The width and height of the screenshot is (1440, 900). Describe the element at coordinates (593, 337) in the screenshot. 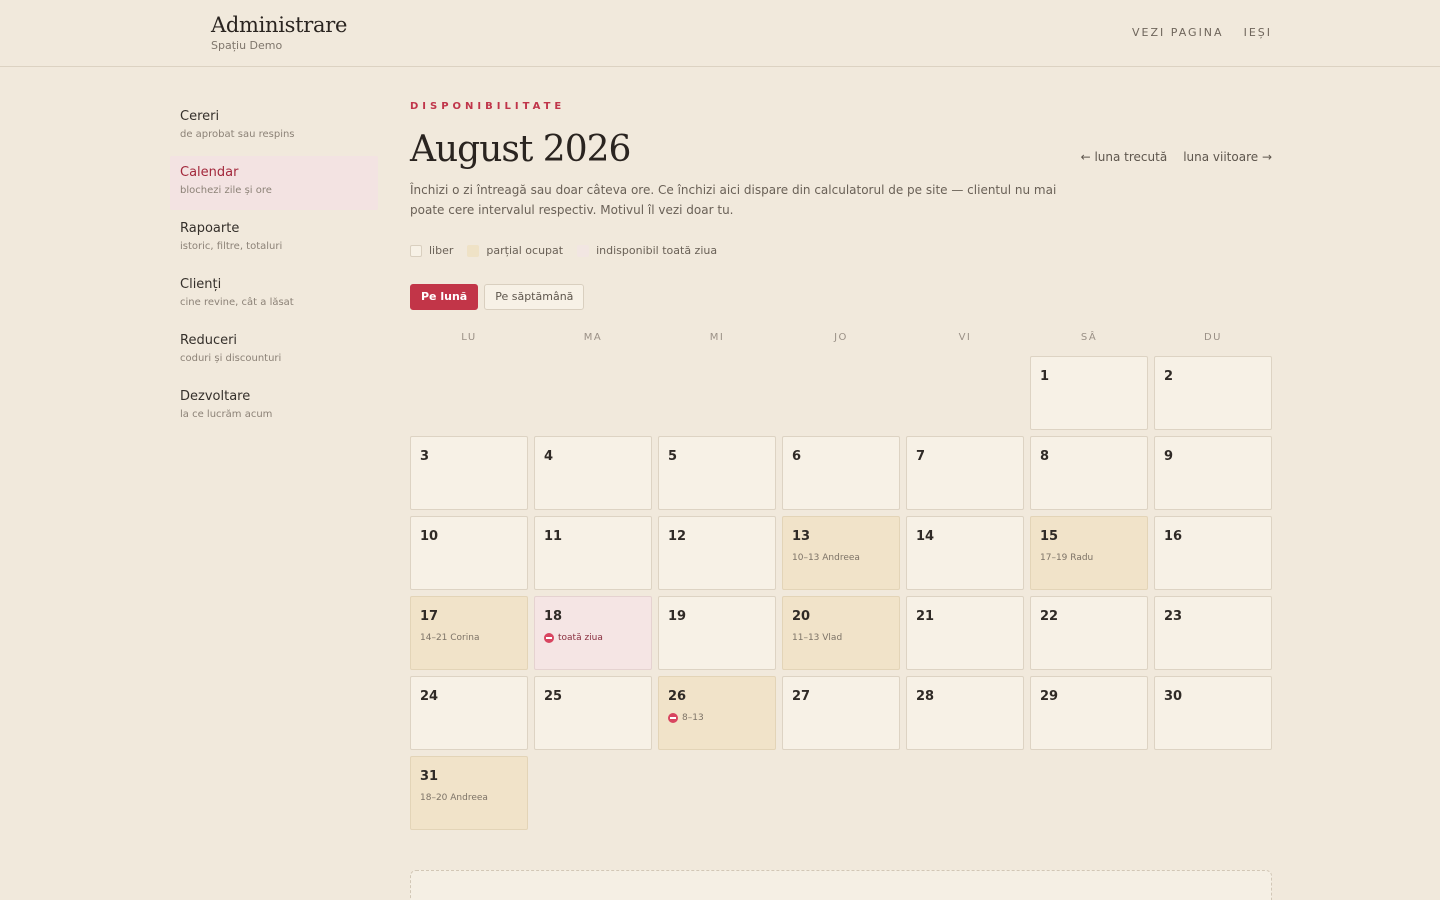

I see `weekday-label: MA` at that location.